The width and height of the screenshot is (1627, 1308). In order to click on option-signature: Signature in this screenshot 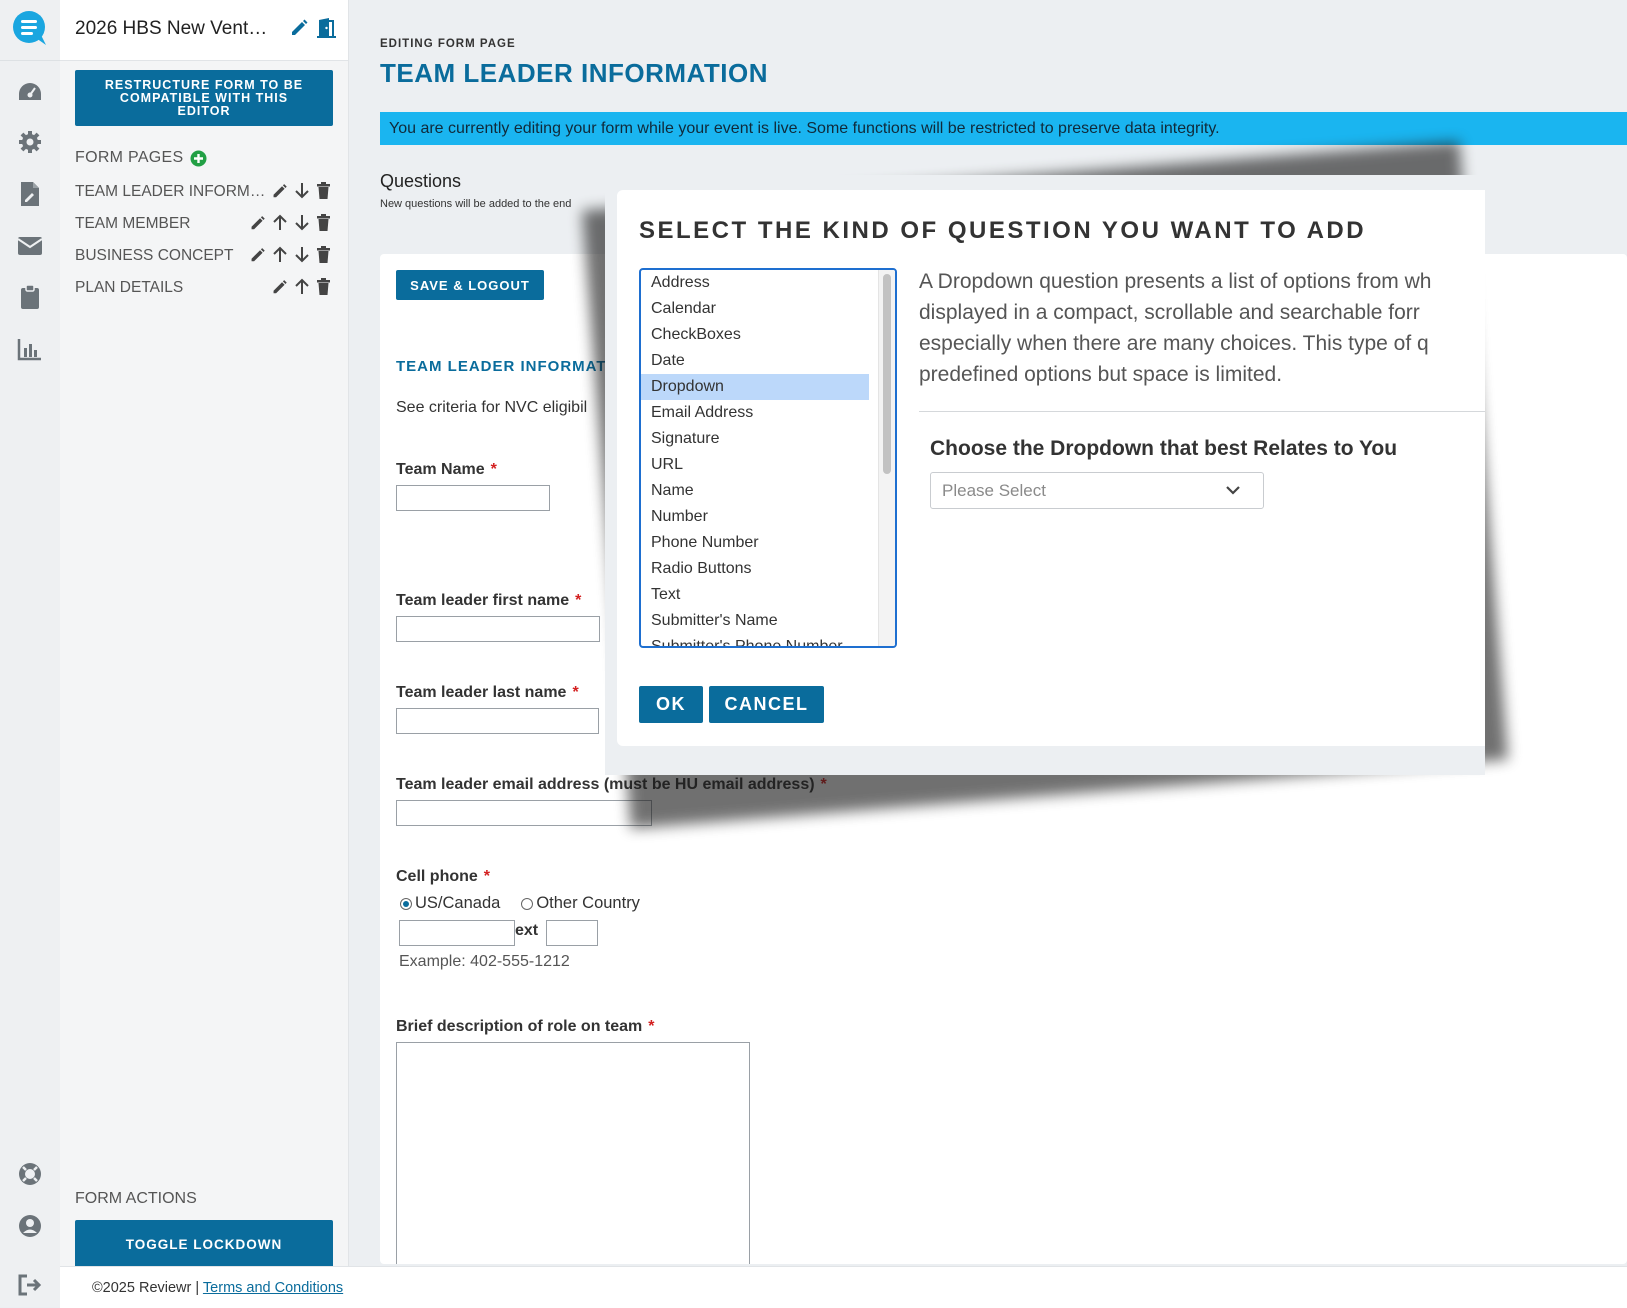, I will do `click(755, 439)`.